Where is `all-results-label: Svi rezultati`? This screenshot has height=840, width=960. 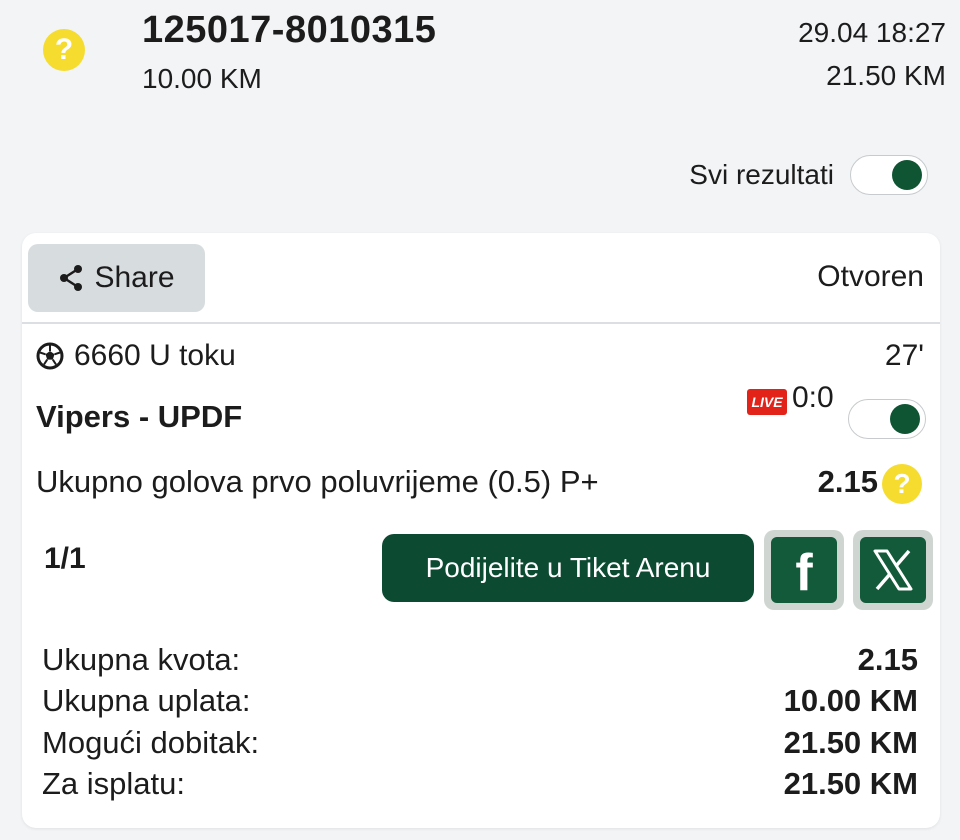
all-results-label: Svi rezultati is located at coordinates (761, 174).